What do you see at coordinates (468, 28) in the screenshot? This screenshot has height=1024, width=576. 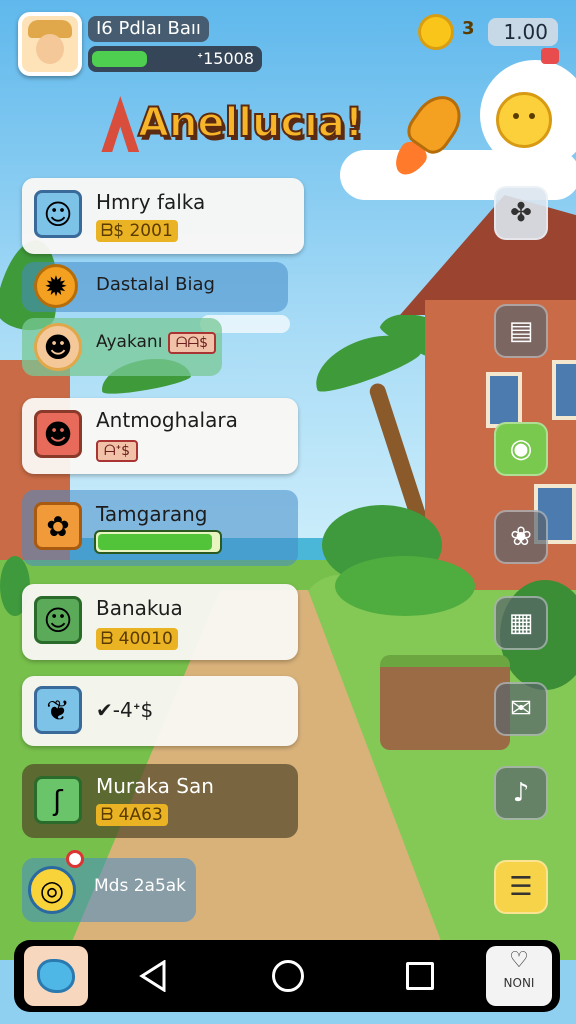 I see `currency-level: 3` at bounding box center [468, 28].